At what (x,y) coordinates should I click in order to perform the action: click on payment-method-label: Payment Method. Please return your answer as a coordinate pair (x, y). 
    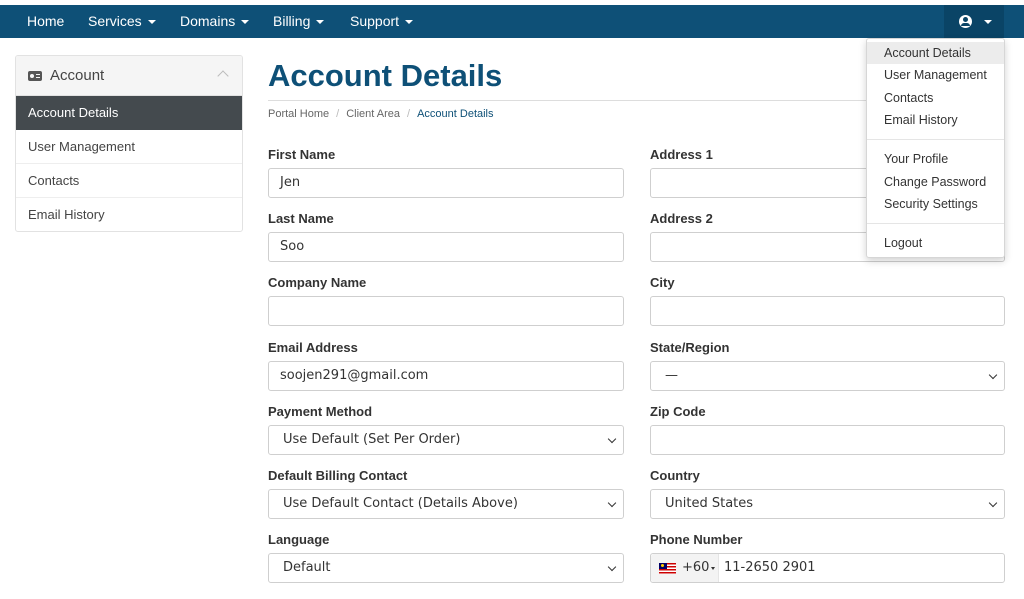
    Looking at the image, I should click on (320, 411).